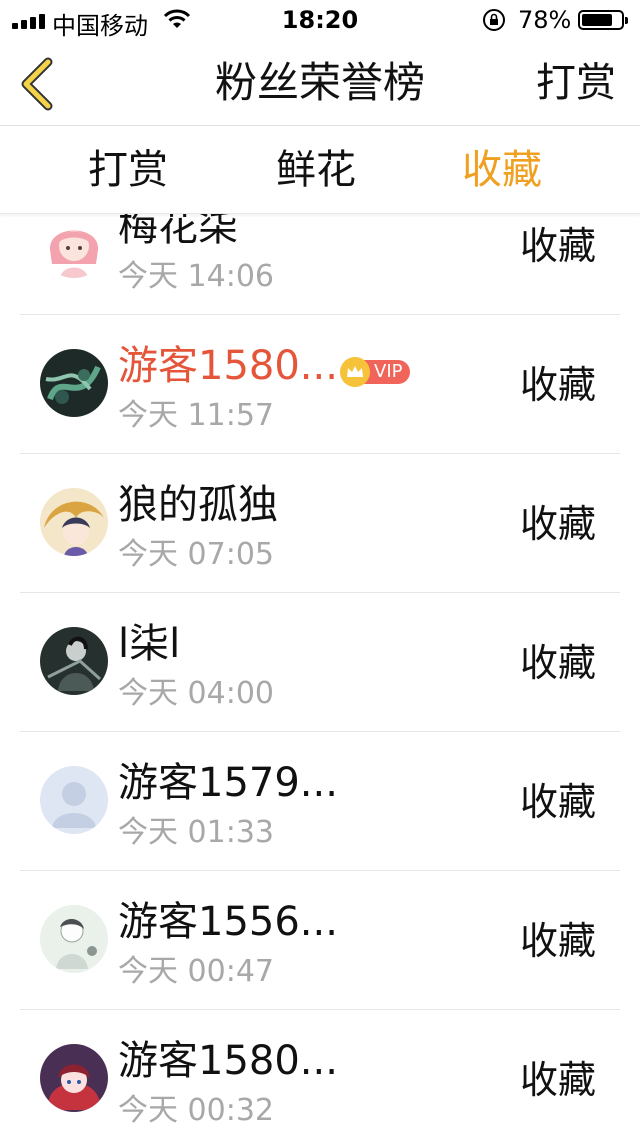 This screenshot has height=1136, width=640. I want to click on default-user-avatar-icon, so click(74, 800).